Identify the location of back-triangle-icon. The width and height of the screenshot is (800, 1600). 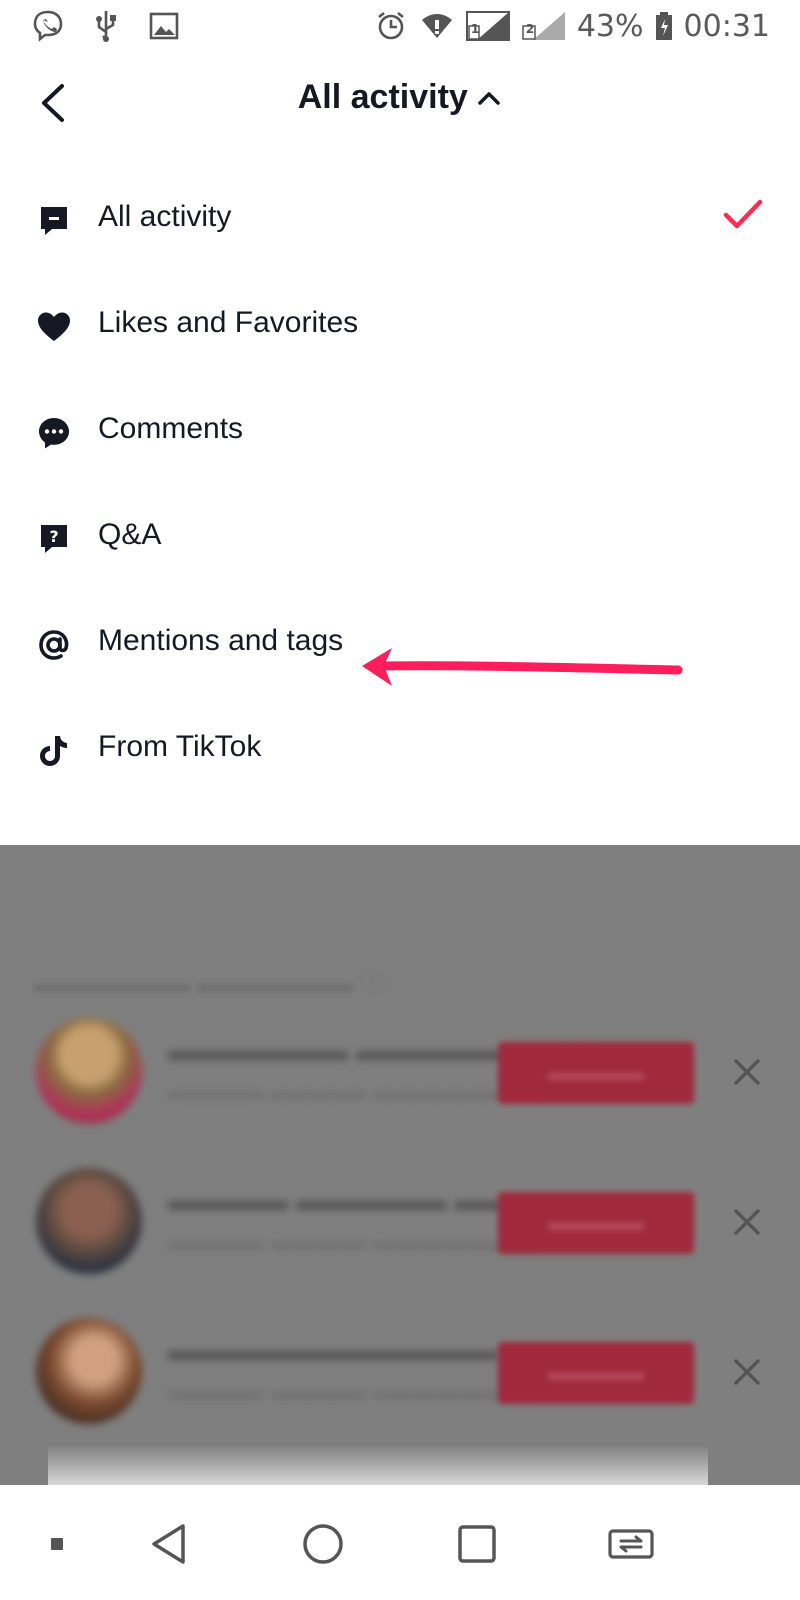
(168, 1544).